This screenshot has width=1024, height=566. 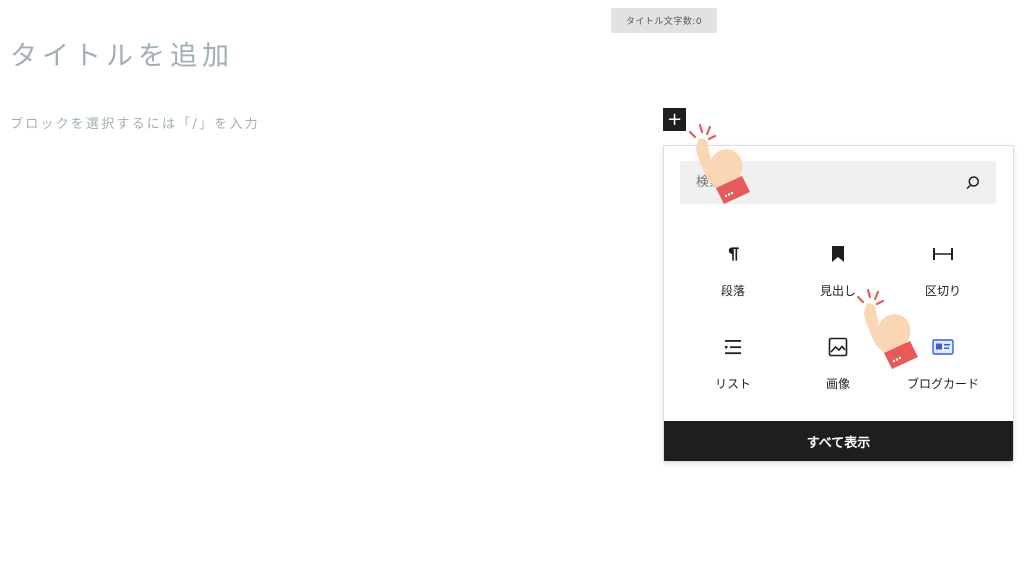 What do you see at coordinates (943, 254) in the screenshot?
I see `separator-icon` at bounding box center [943, 254].